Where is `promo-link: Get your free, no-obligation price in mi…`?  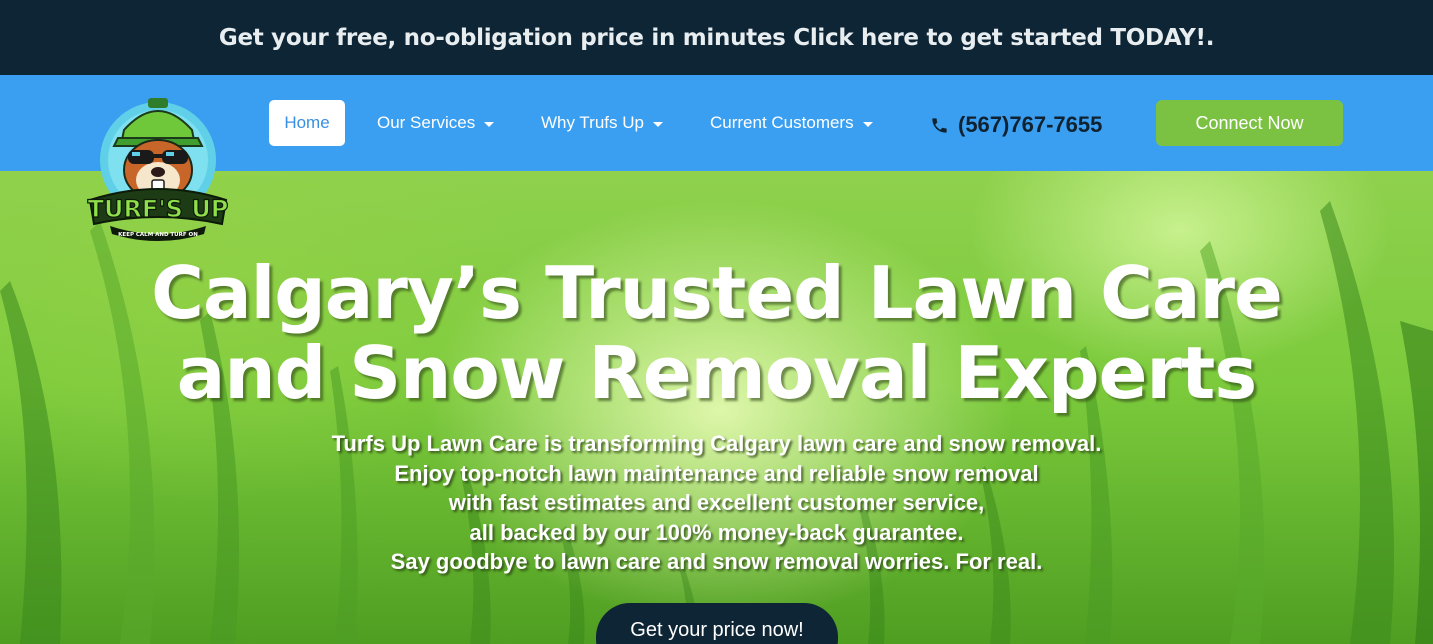 promo-link: Get your free, no-obligation price in mi… is located at coordinates (717, 38).